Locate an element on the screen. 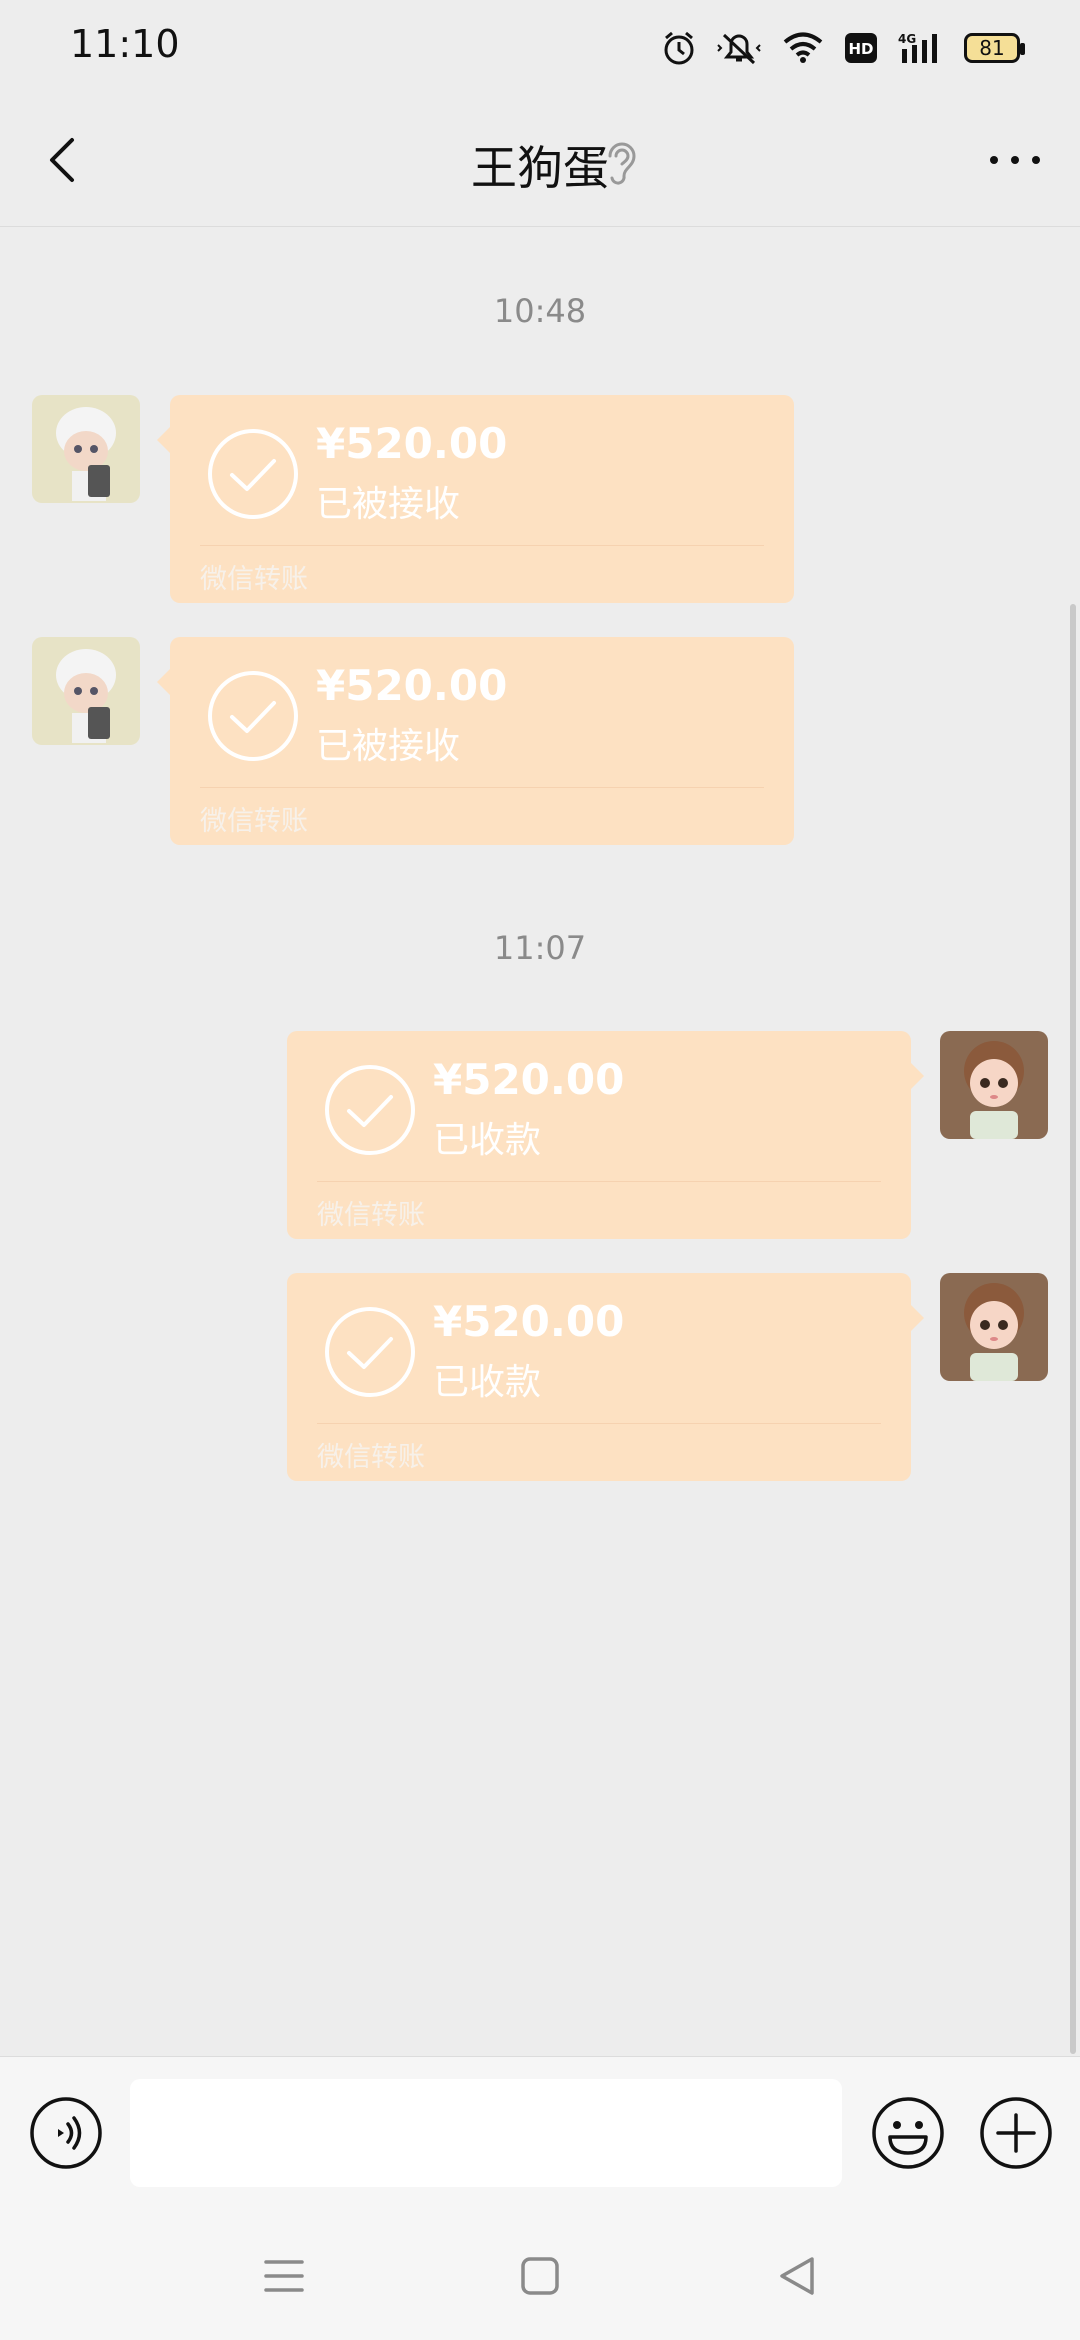 The image size is (1080, 2340). status-icons: HD 4G 81 is located at coordinates (843, 48).